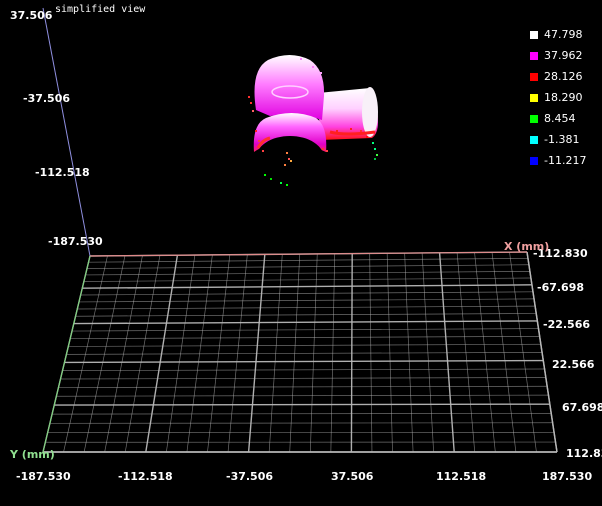 The image size is (602, 506). What do you see at coordinates (584, 453) in the screenshot?
I see `x-tick-label: 112.830` at bounding box center [584, 453].